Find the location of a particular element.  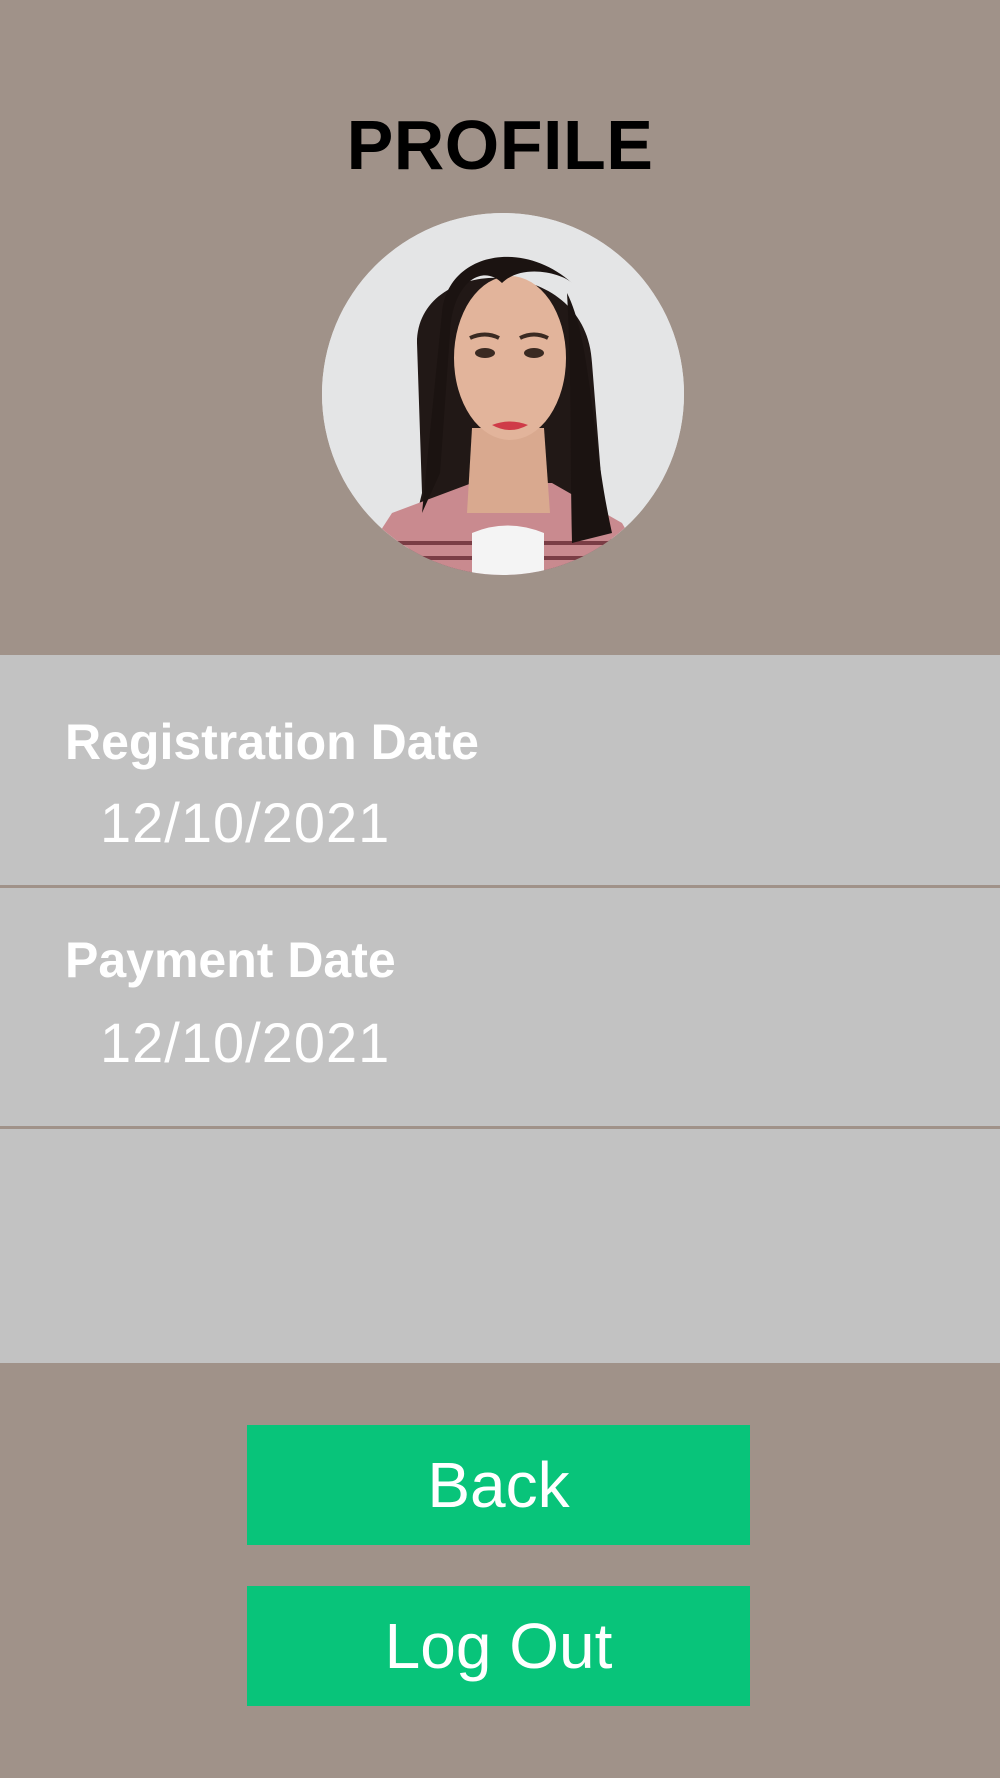

payment-date-row: Payment Date 12/10/2021 is located at coordinates (500, 1005).